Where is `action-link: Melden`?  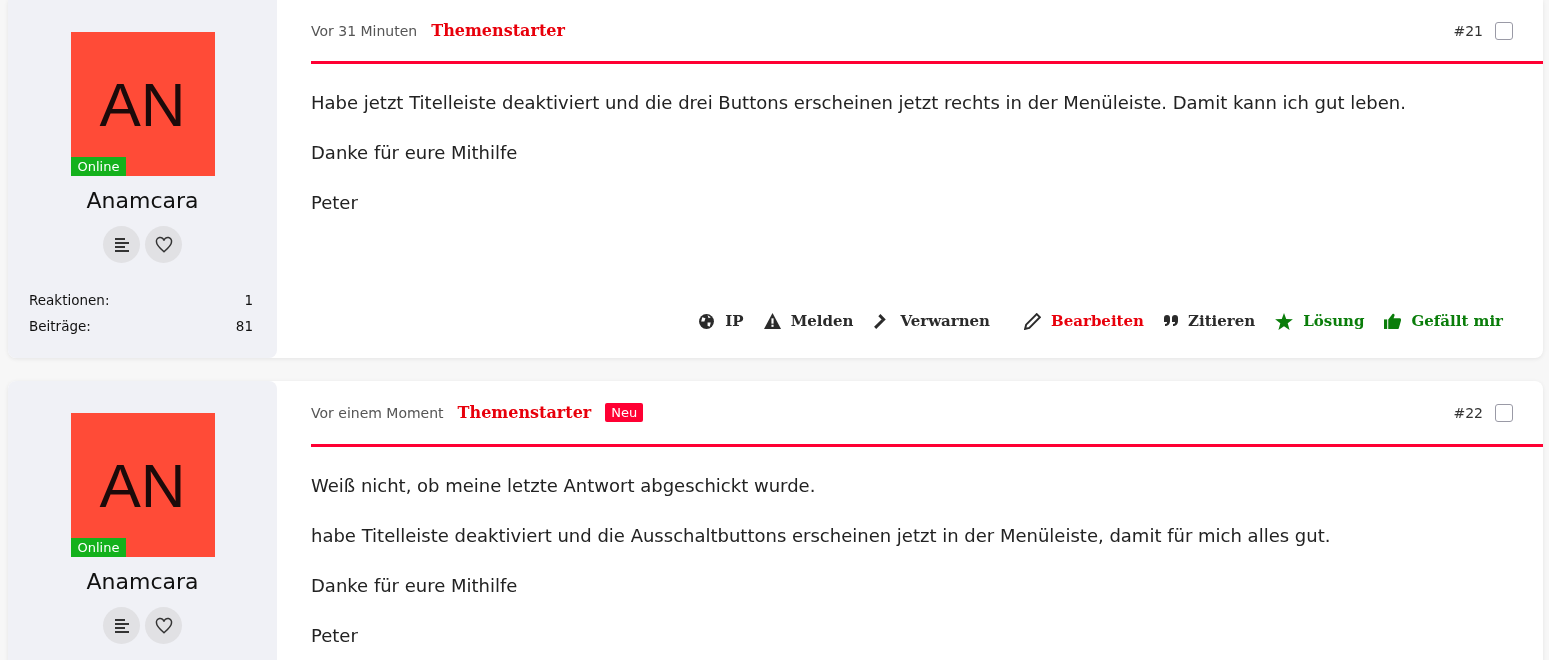
action-link: Melden is located at coordinates (808, 321).